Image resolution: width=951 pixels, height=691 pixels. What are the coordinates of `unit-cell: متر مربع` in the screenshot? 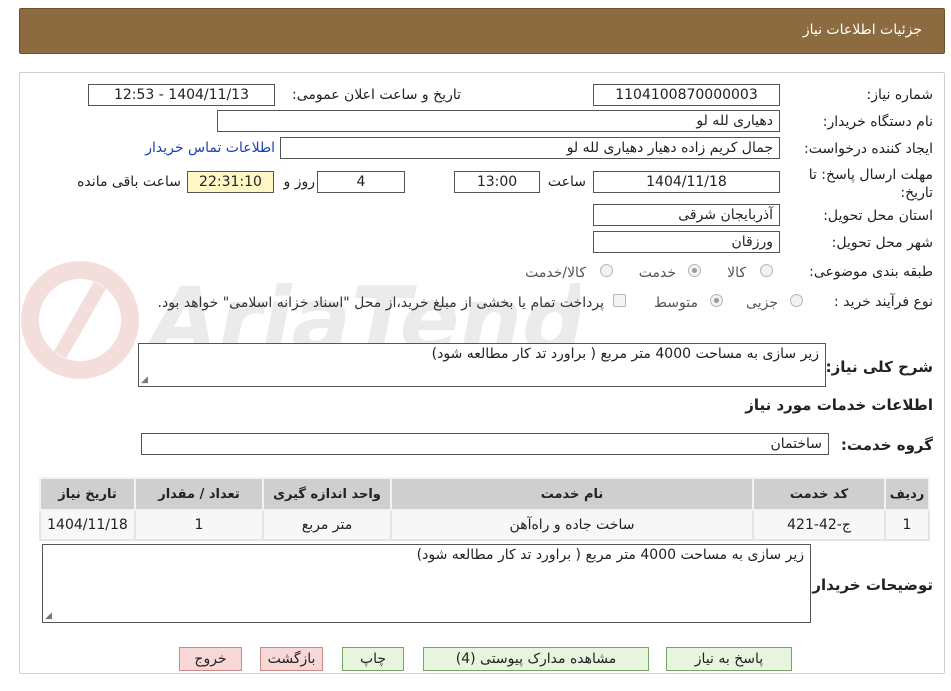 It's located at (327, 525).